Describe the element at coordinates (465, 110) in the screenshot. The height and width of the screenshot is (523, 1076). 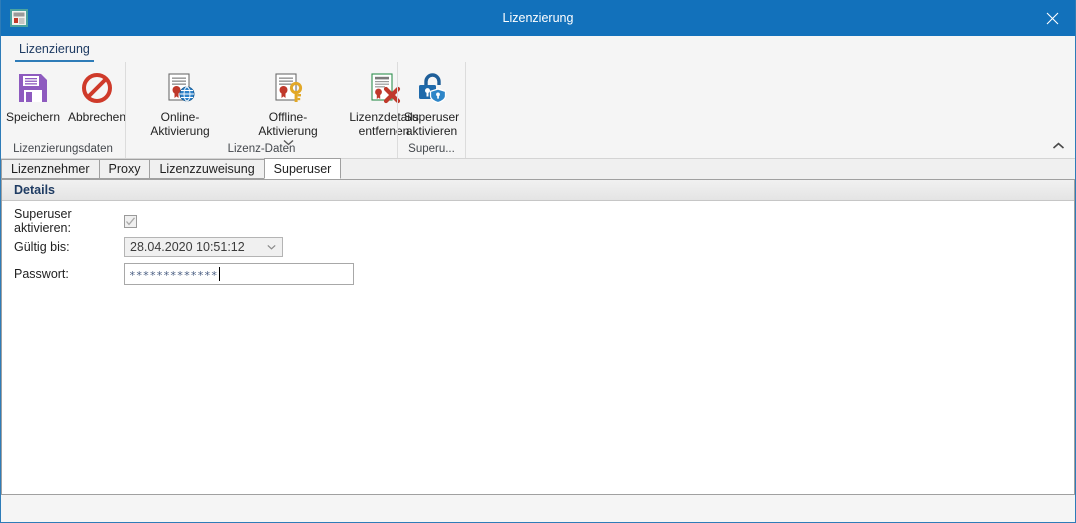
I see `ribbon-group-divider` at that location.